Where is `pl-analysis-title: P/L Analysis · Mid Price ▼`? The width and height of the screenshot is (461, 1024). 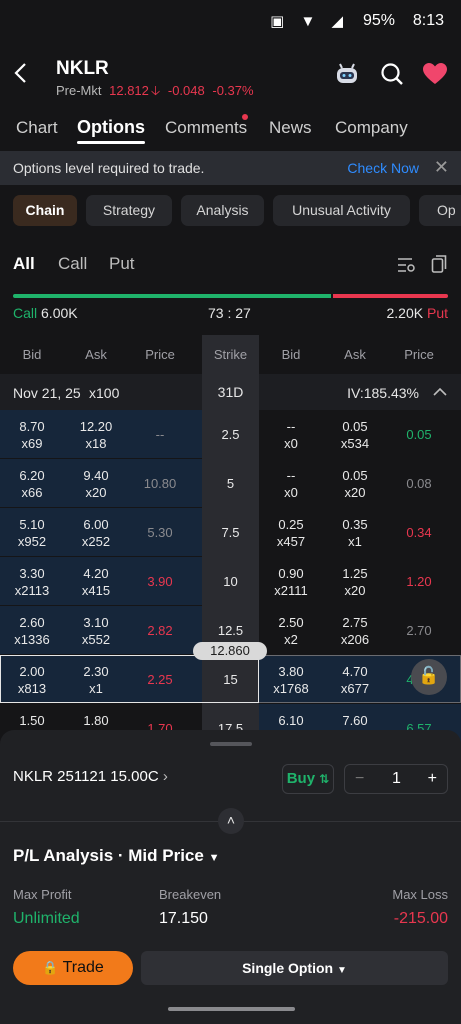
pl-analysis-title: P/L Analysis · Mid Price ▼ is located at coordinates (116, 856).